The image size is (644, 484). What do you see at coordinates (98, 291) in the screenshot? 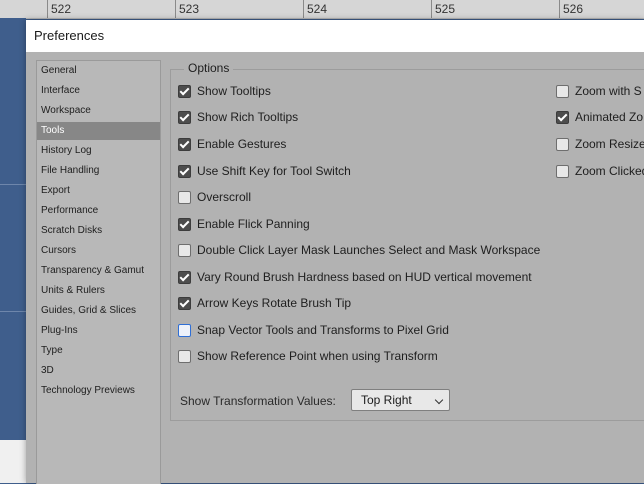
I see `sidebar-item-units-rulers: Units & Rulers` at bounding box center [98, 291].